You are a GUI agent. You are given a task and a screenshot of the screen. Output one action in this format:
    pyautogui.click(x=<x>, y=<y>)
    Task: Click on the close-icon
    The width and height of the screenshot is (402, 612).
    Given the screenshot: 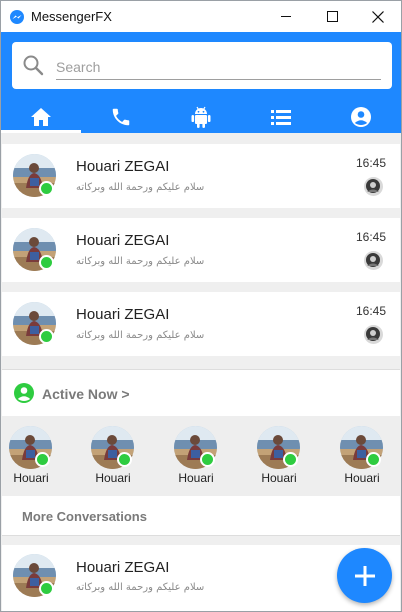 What is the action you would take?
    pyautogui.click(x=378, y=16)
    